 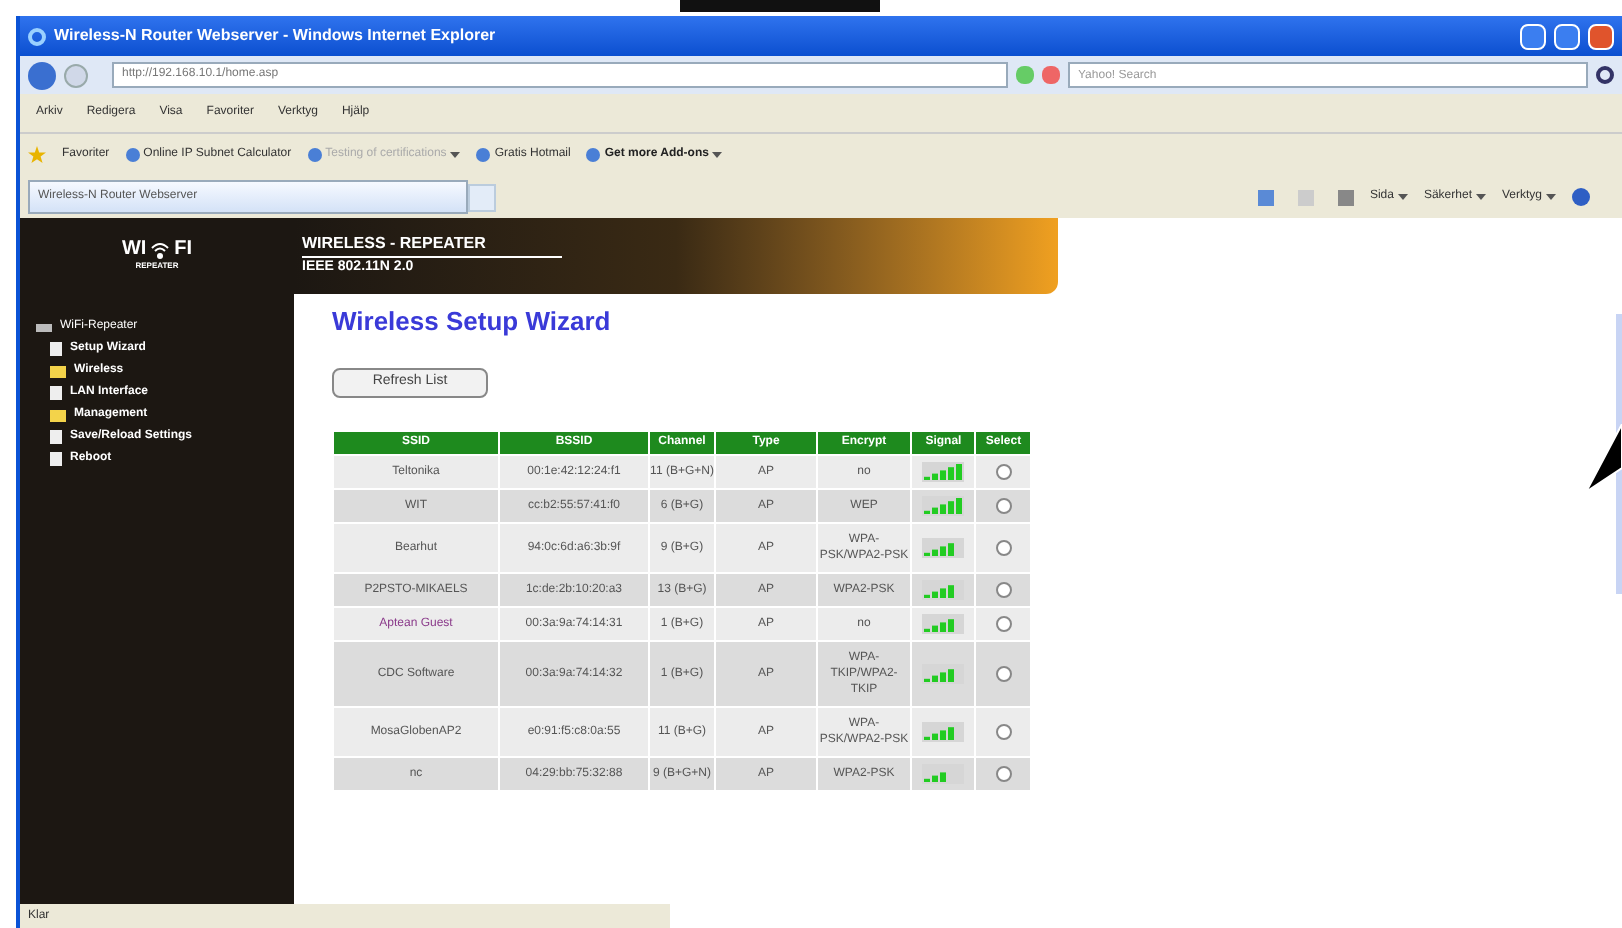 What do you see at coordinates (37, 155) in the screenshot?
I see `star-icon` at bounding box center [37, 155].